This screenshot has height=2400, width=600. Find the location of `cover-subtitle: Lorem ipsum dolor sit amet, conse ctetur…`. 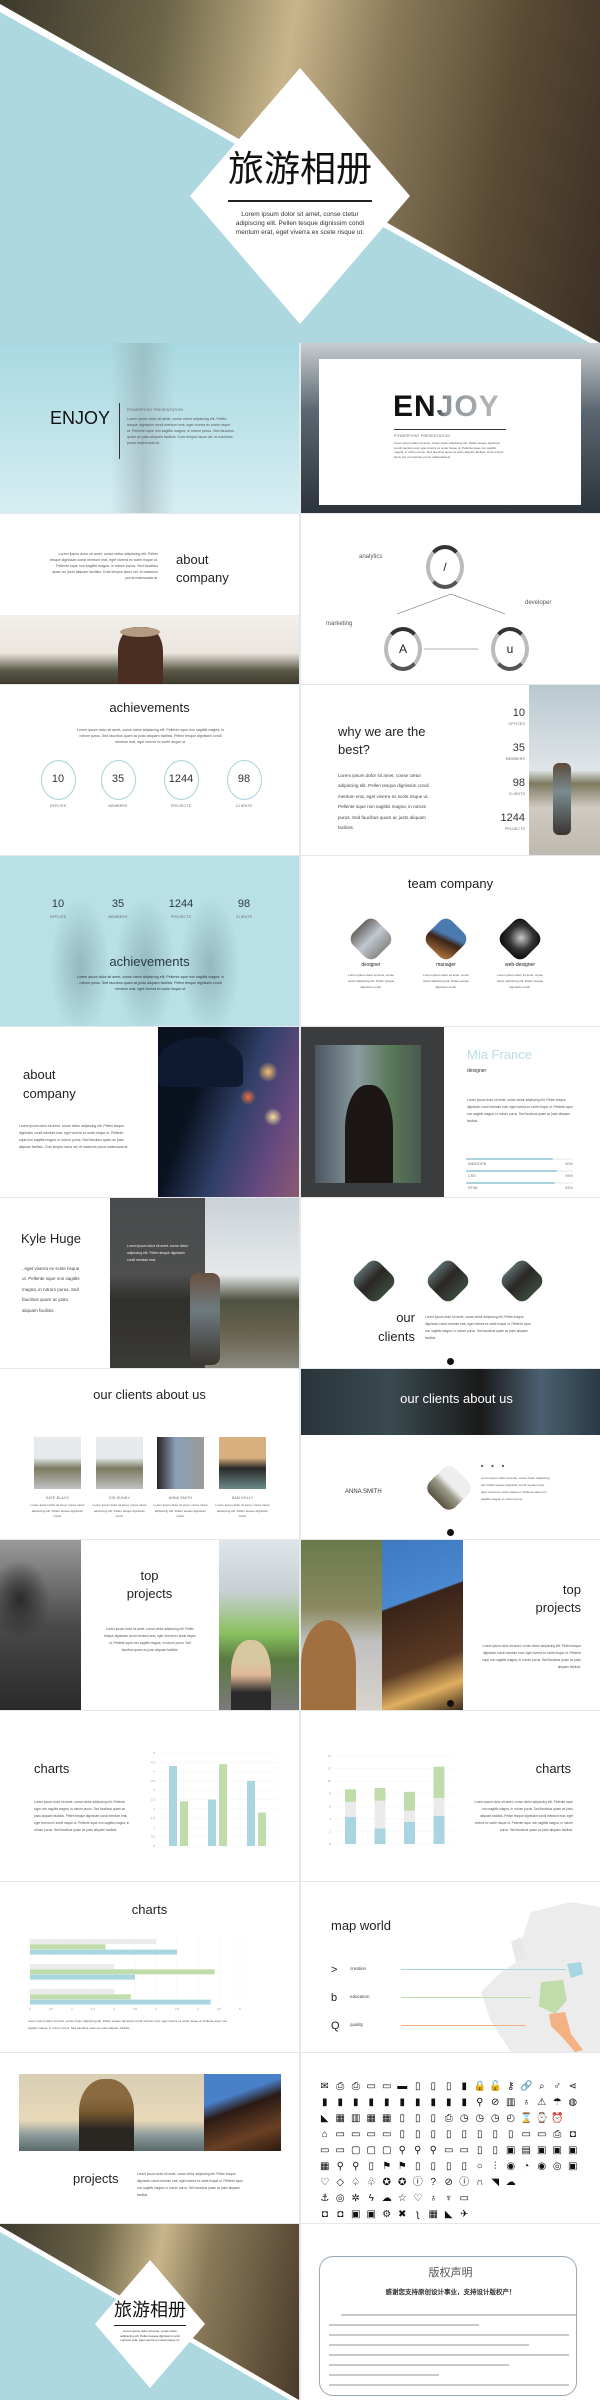

cover-subtitle: Lorem ipsum dolor sit amet, conse ctetur… is located at coordinates (300, 223).